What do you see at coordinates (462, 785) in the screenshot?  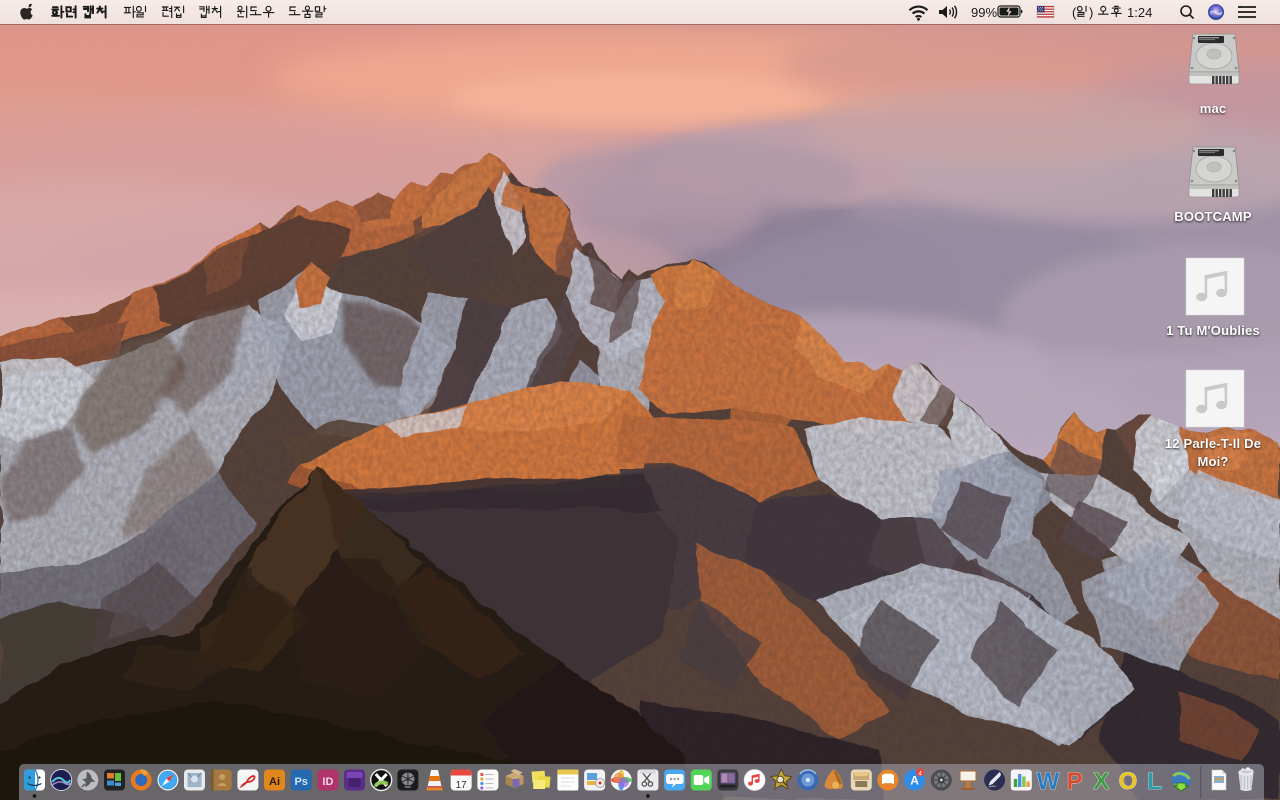 I see `svg-text: 17` at bounding box center [462, 785].